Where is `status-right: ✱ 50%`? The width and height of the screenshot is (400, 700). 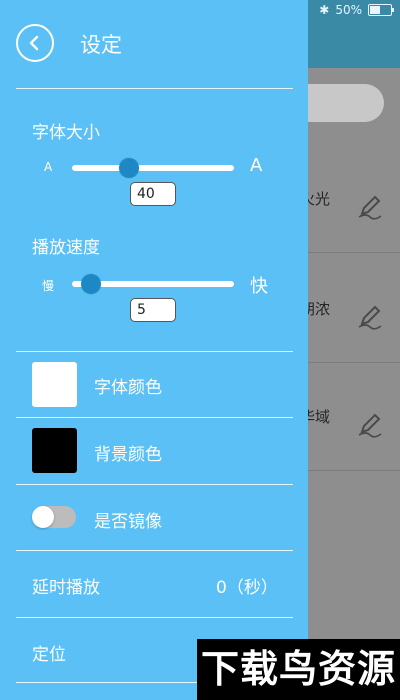
status-right: ✱ 50% is located at coordinates (356, 10).